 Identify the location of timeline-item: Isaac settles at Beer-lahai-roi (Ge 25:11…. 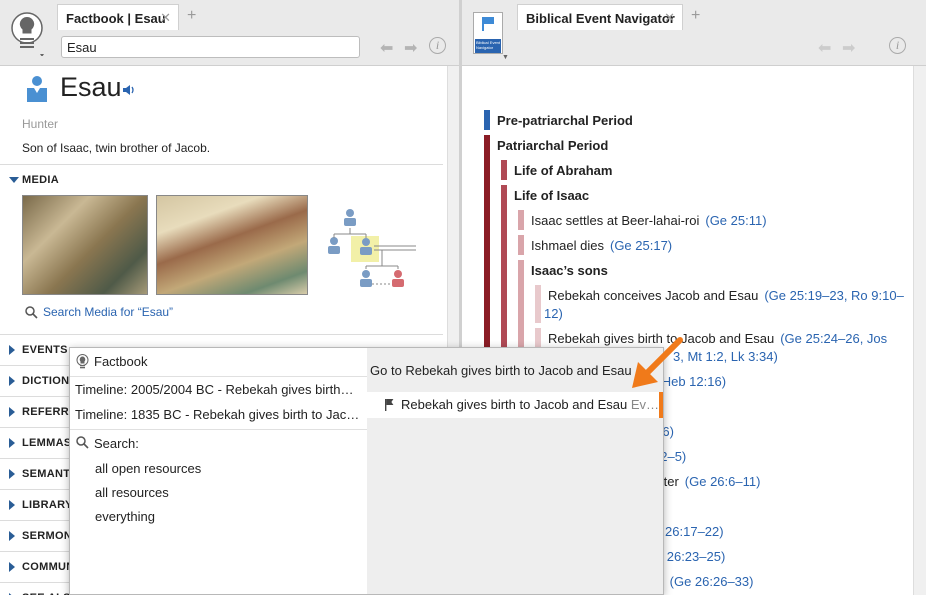
(649, 220).